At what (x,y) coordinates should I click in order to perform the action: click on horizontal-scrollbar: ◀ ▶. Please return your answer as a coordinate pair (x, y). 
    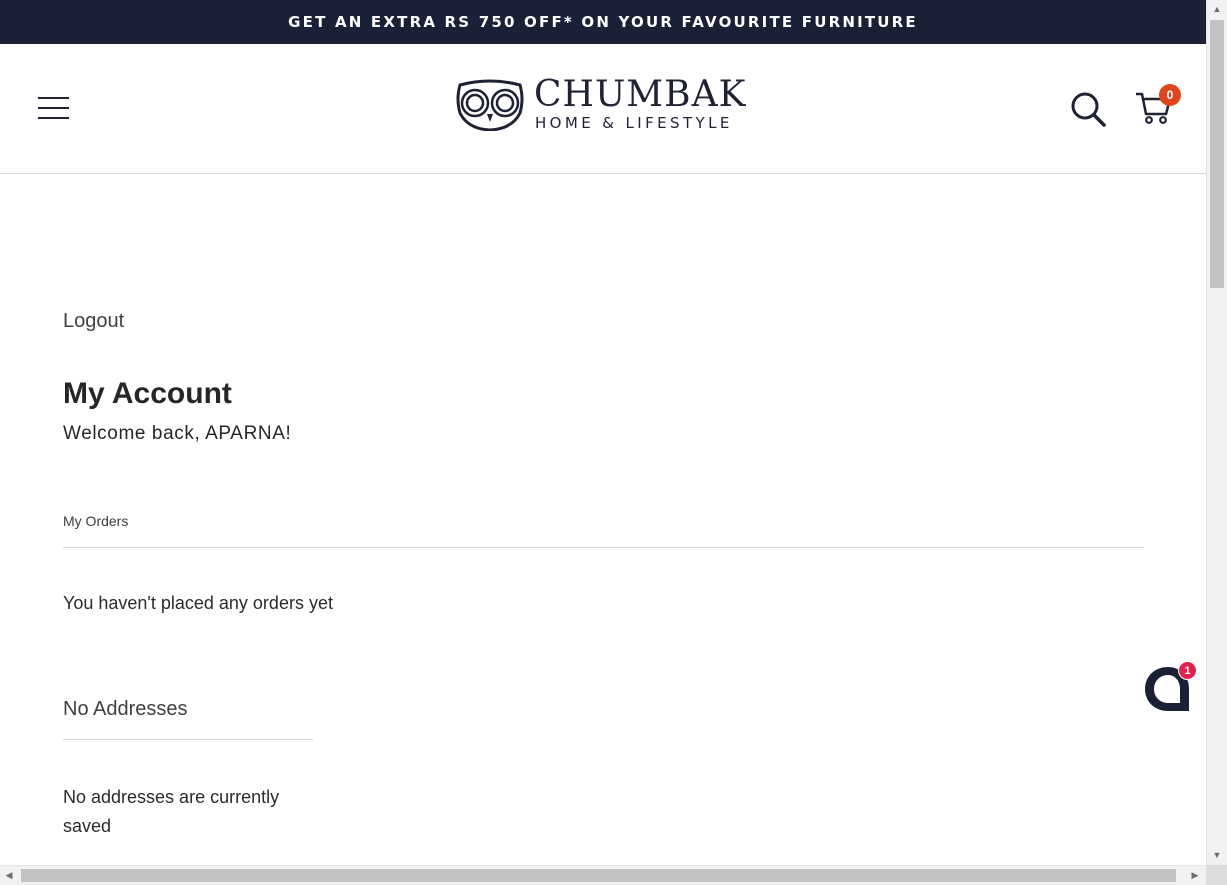
    Looking at the image, I should click on (603, 875).